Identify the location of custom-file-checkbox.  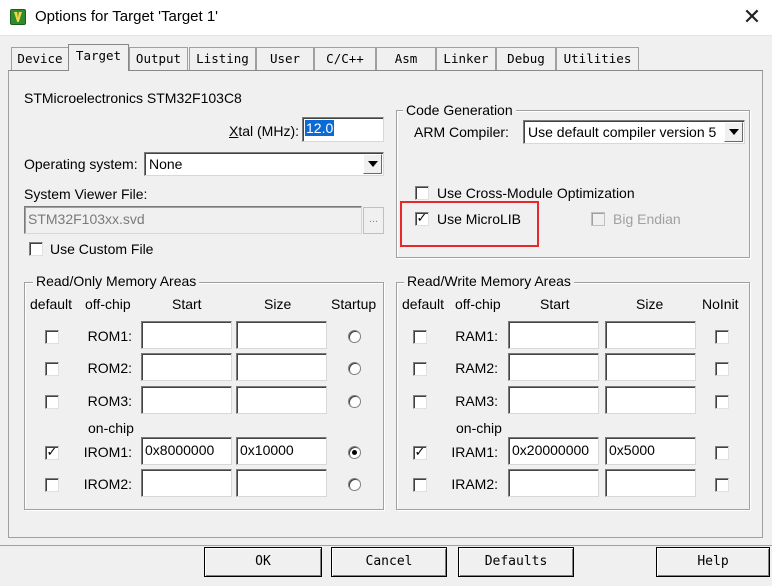
(36, 249).